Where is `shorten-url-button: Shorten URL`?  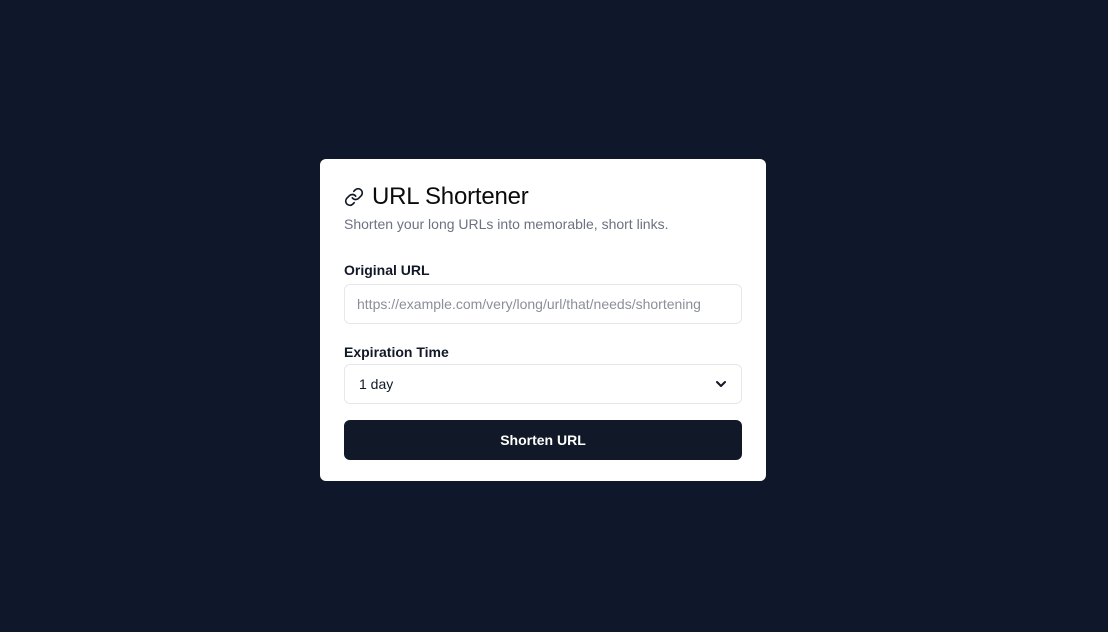
shorten-url-button: Shorten URL is located at coordinates (543, 440).